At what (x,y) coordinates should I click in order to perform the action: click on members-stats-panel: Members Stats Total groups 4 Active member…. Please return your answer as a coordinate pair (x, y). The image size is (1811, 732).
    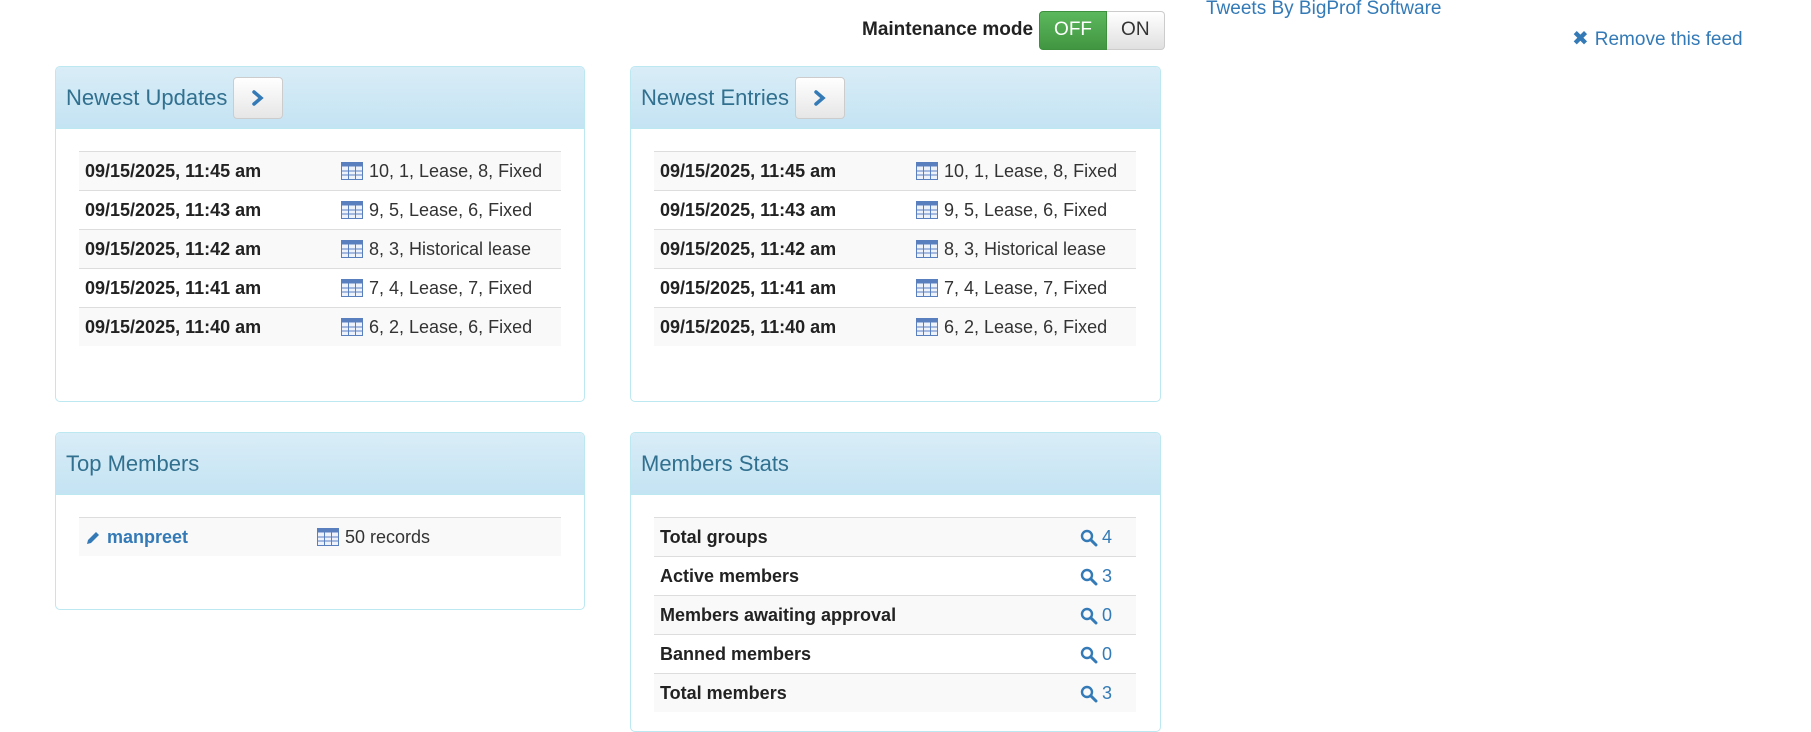
    Looking at the image, I should click on (895, 582).